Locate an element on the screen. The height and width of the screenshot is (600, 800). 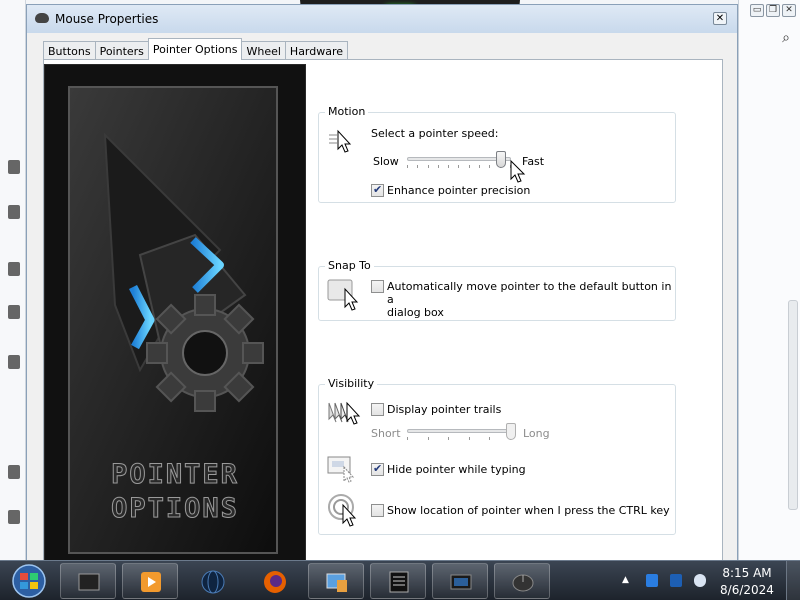
taskbar: ▲ 8:15 AM 8/6/2024 is located at coordinates (400, 580).